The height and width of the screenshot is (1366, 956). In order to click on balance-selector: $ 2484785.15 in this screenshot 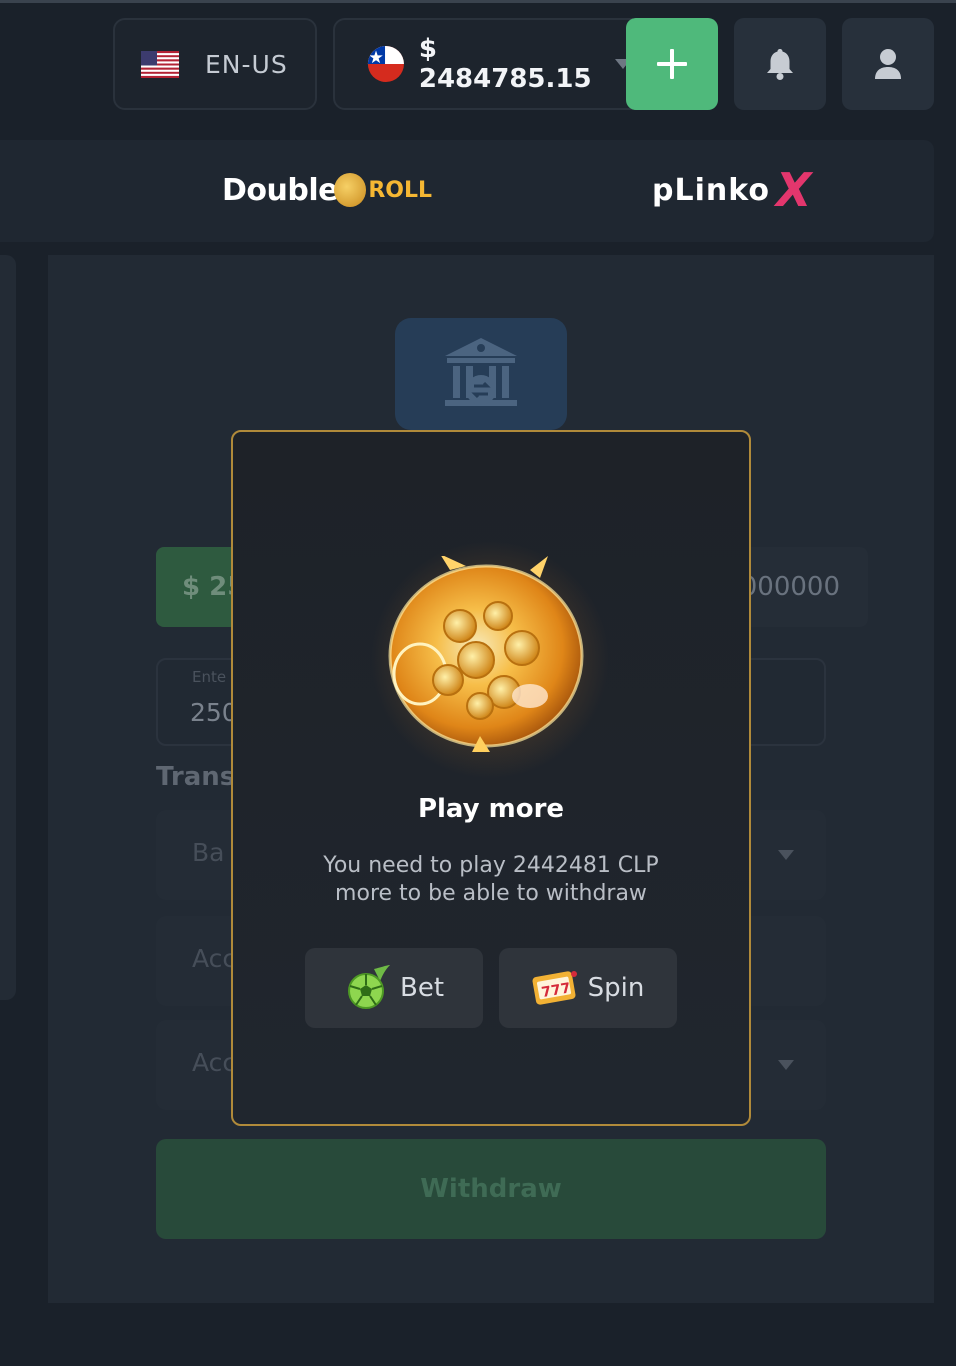, I will do `click(483, 64)`.